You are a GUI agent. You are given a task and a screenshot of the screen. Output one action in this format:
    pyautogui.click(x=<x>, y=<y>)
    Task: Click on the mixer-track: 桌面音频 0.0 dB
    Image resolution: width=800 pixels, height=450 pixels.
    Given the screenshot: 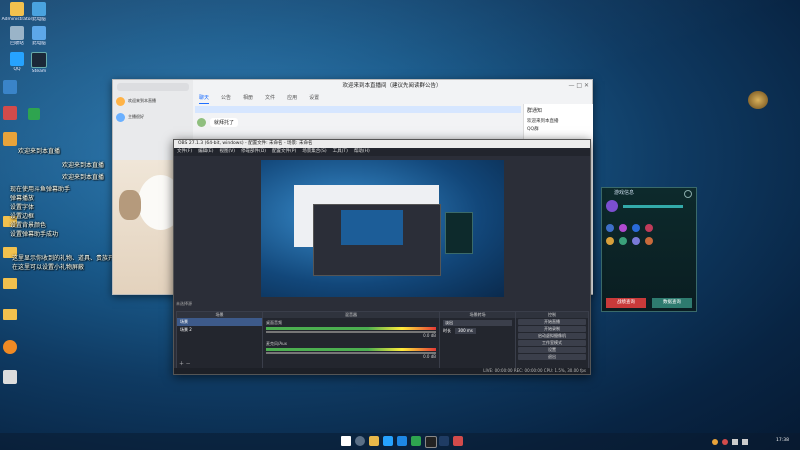 What is the action you would take?
    pyautogui.click(x=351, y=329)
    